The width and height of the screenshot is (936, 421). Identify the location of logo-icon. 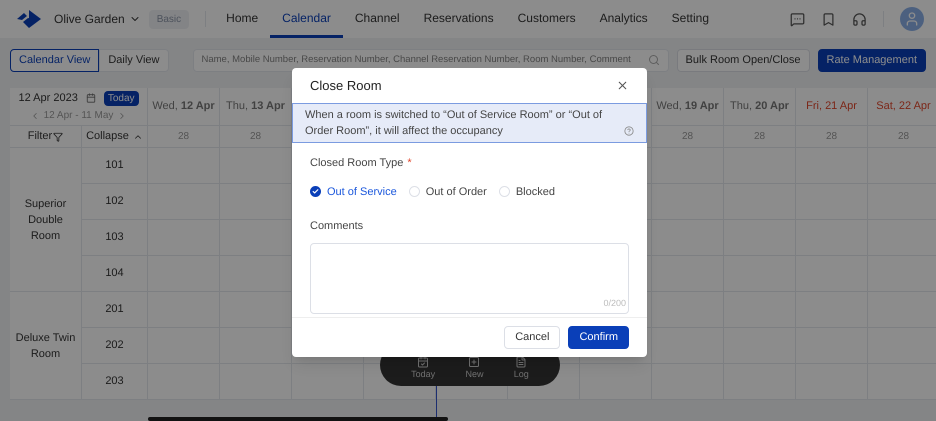
(29, 19).